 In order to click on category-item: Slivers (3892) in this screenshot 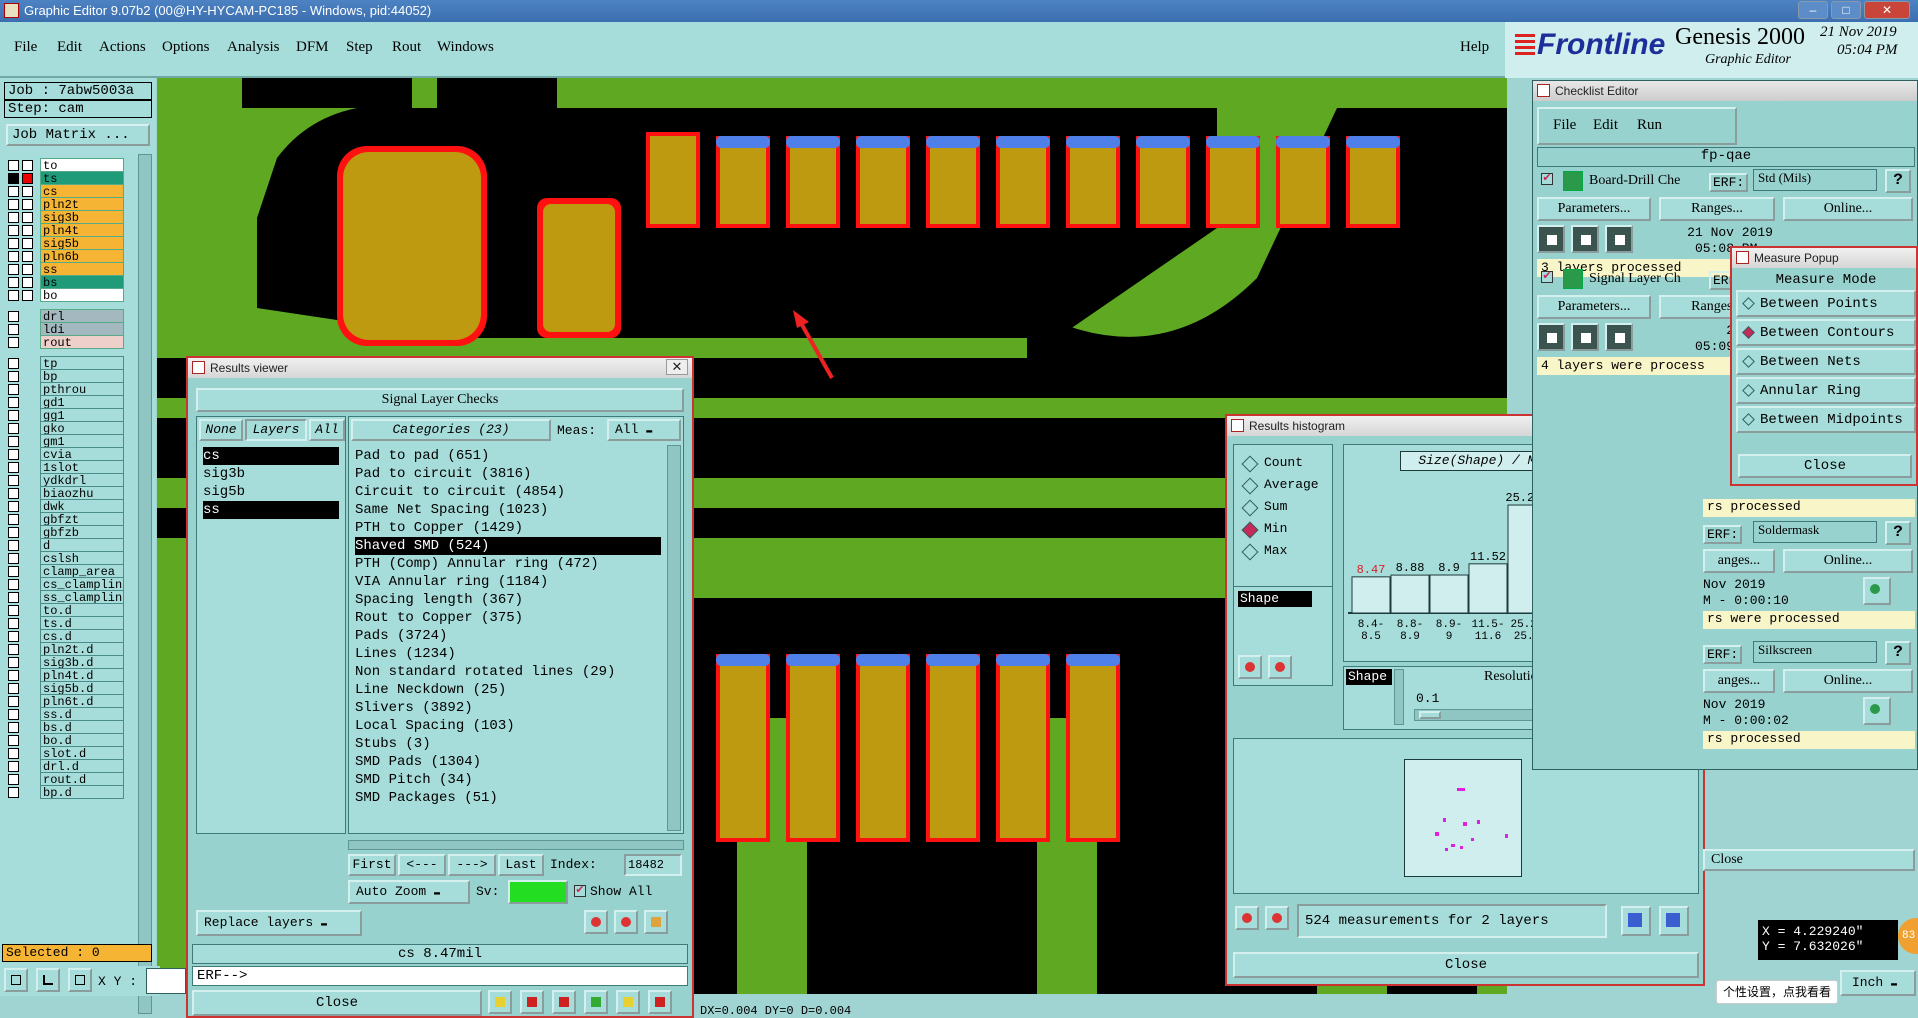, I will do `click(508, 708)`.